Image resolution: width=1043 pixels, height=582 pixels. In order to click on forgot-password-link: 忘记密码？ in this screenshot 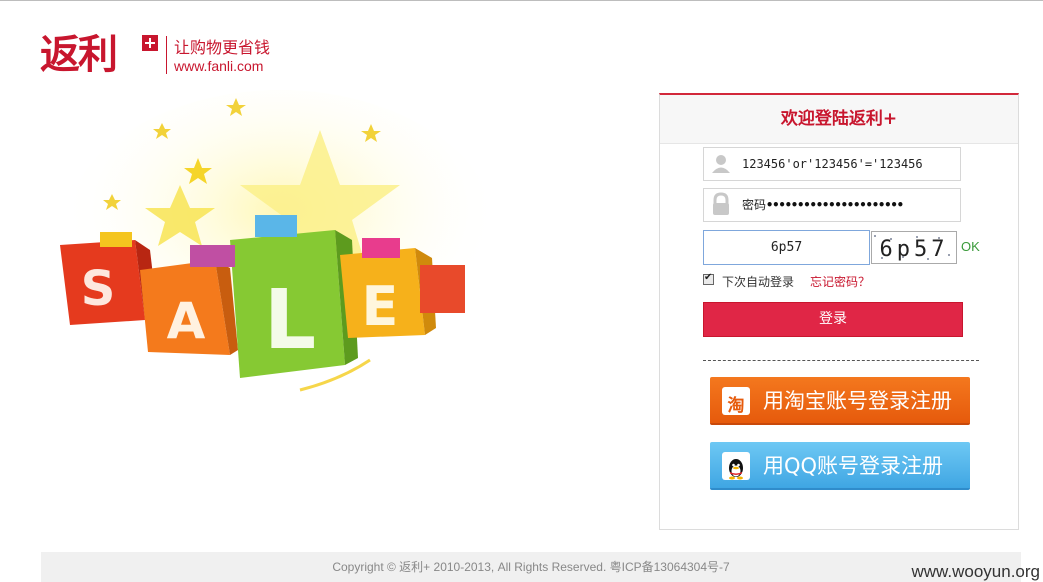, I will do `click(840, 281)`.